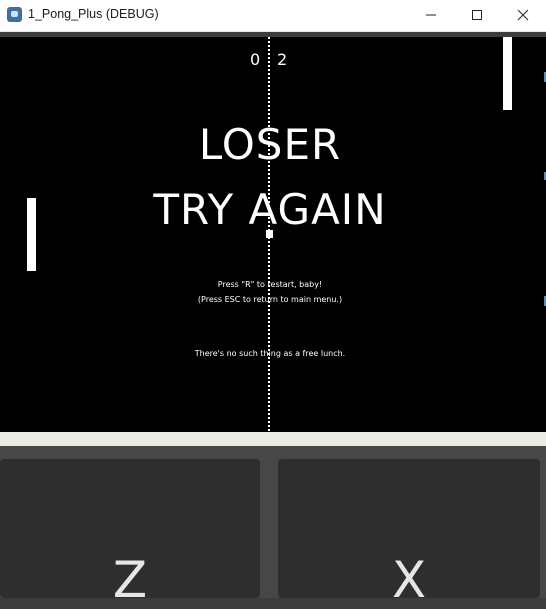 This screenshot has height=609, width=546. Describe the element at coordinates (409, 580) in the screenshot. I see `x-key-label: X` at that location.